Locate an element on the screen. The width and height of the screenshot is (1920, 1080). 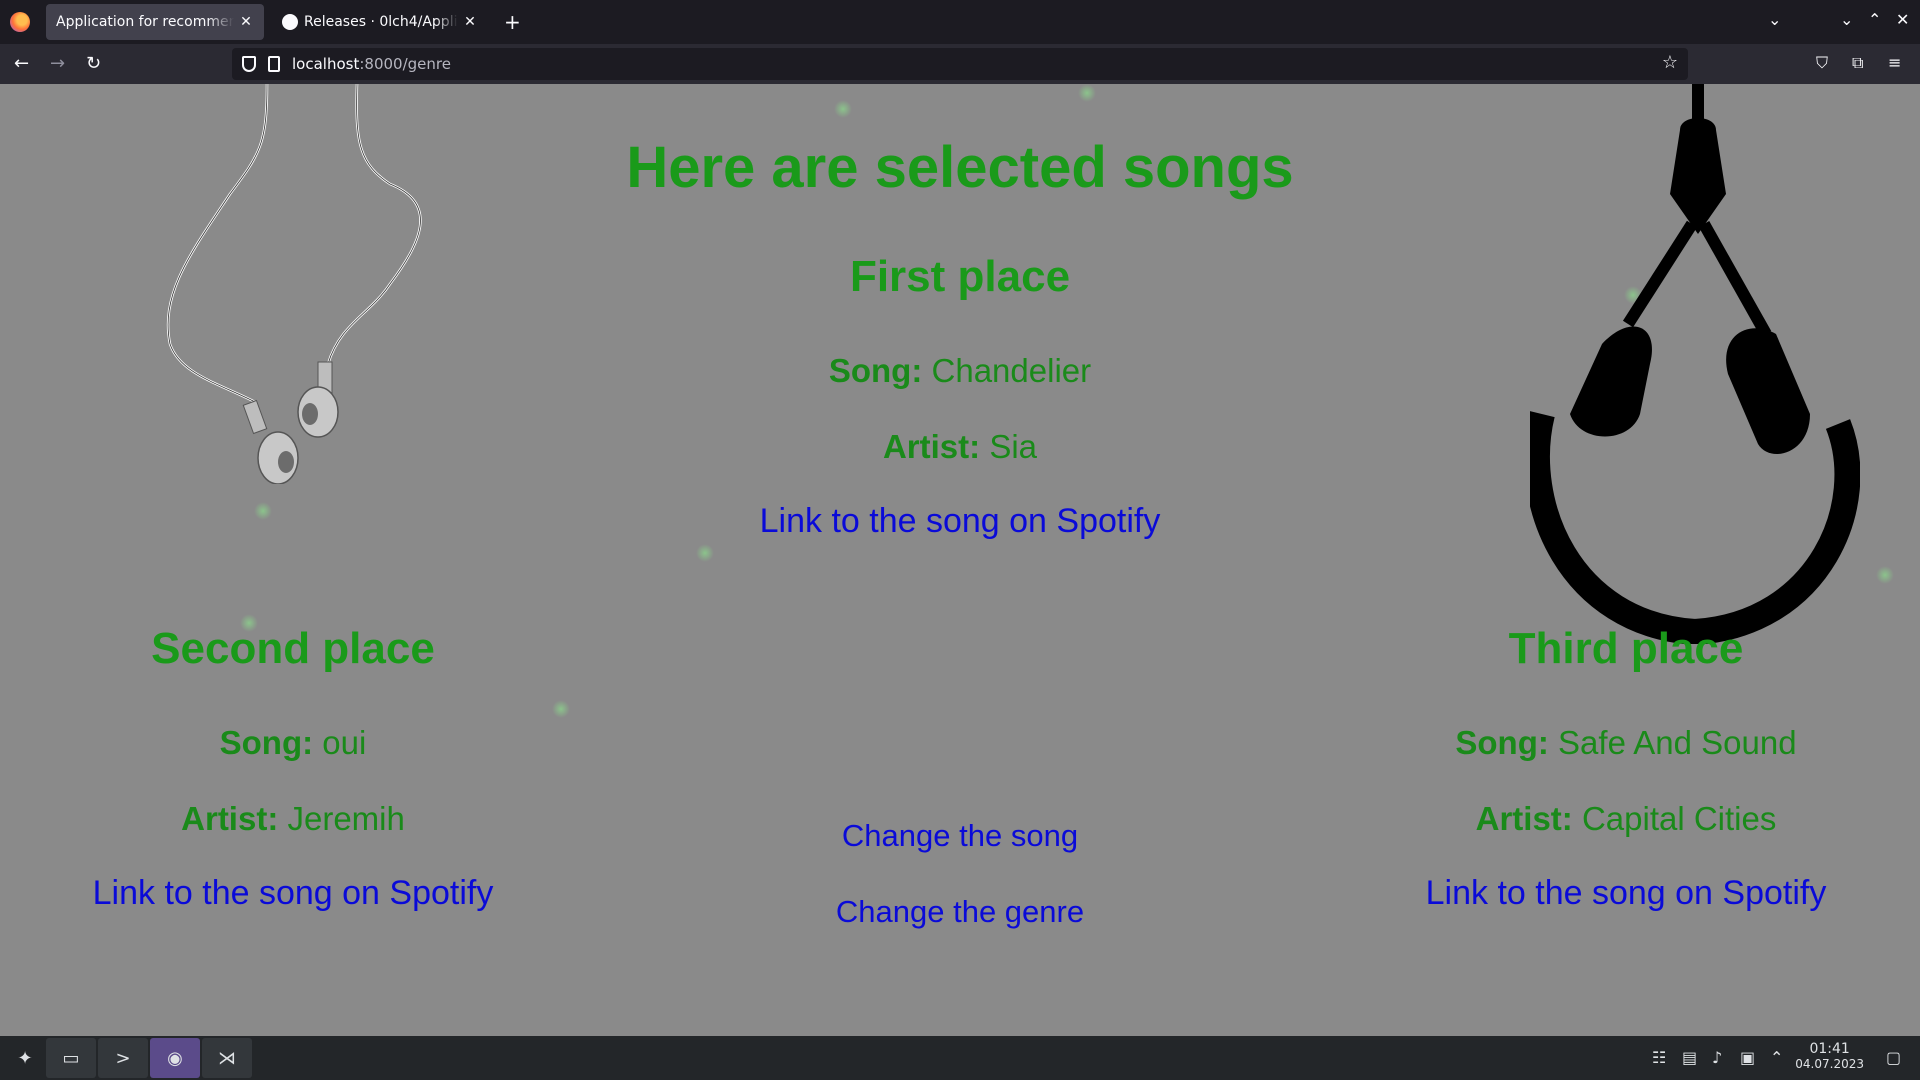
close-window-icon: ✕ is located at coordinates (1902, 19).